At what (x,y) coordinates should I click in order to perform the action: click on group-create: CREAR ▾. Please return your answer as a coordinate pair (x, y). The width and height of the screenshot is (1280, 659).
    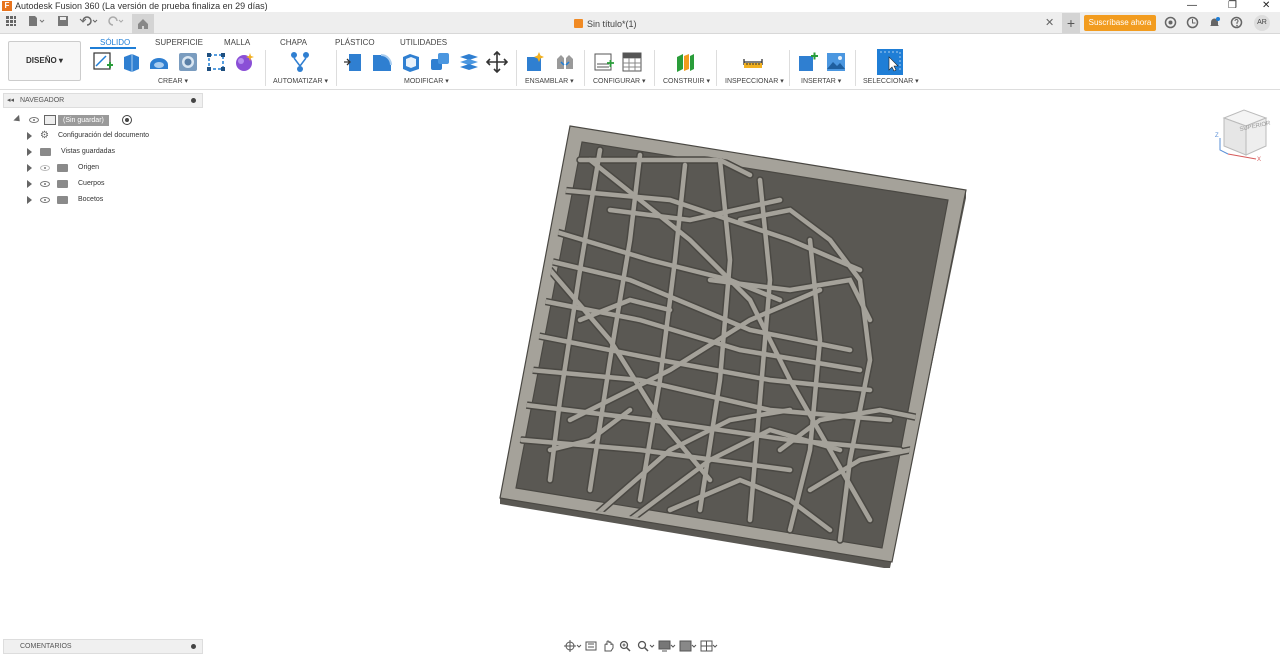
    Looking at the image, I should click on (173, 81).